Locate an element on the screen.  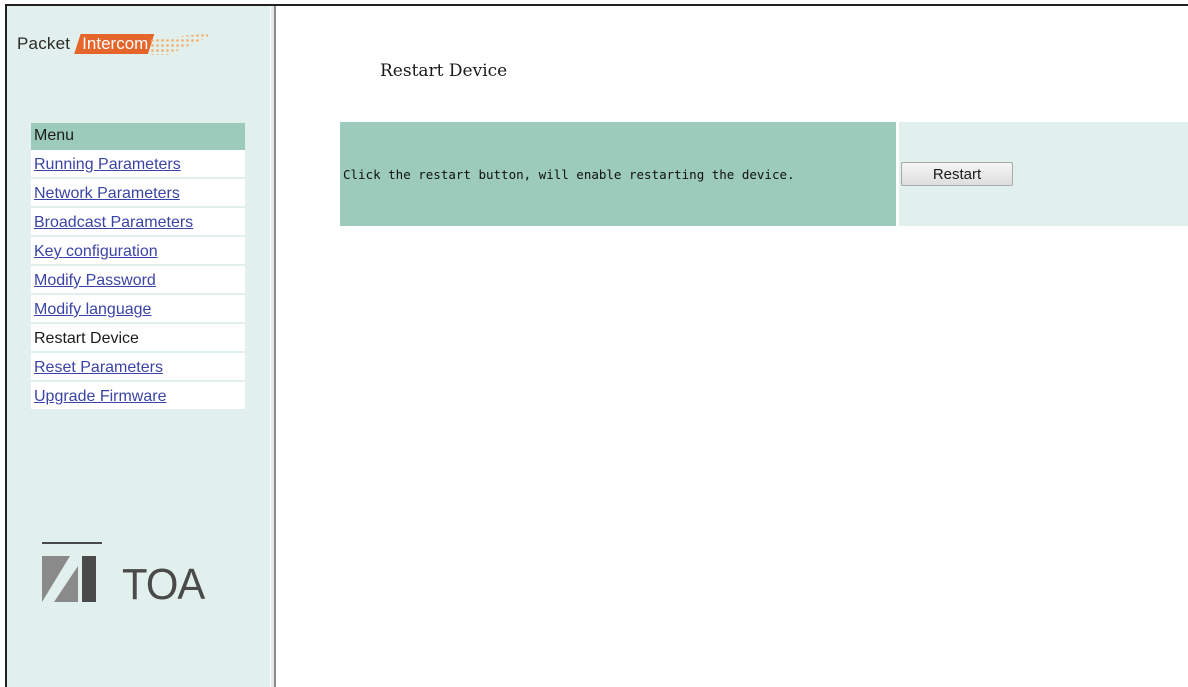
menu-item-upgrade-firmware: Upgrade Firmware is located at coordinates (138, 396).